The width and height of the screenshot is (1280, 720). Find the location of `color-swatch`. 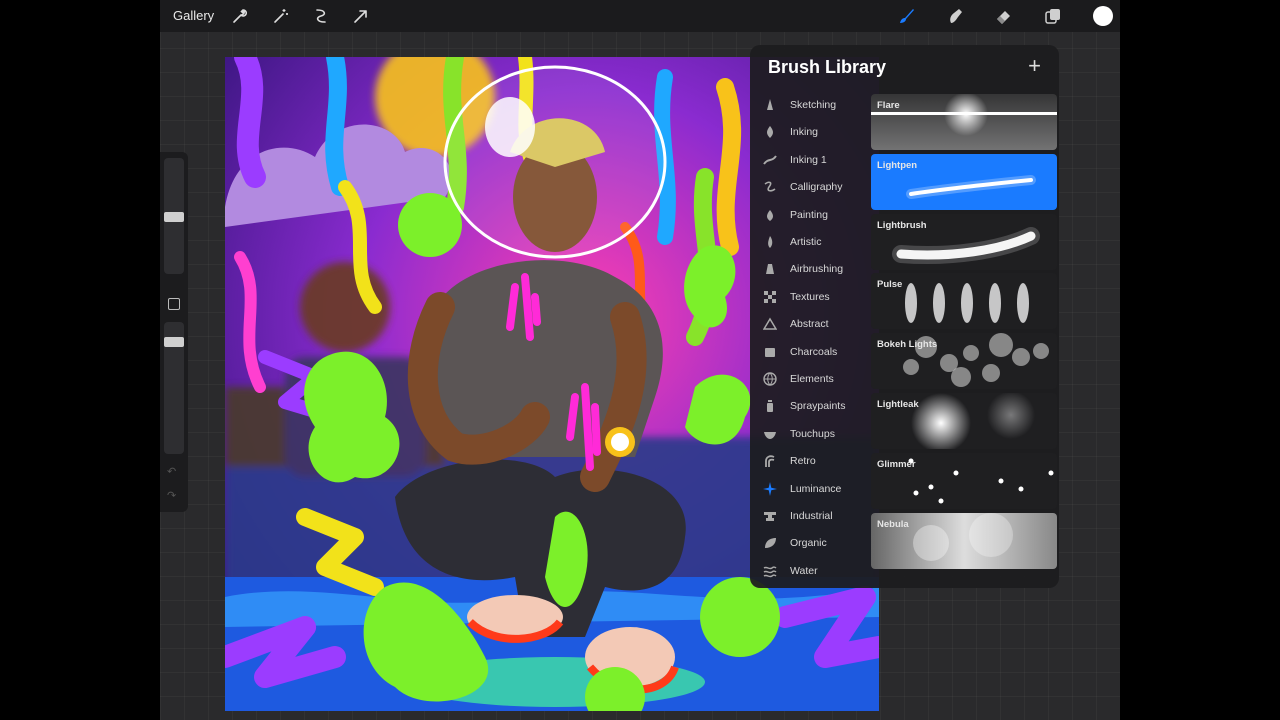

color-swatch is located at coordinates (1103, 16).